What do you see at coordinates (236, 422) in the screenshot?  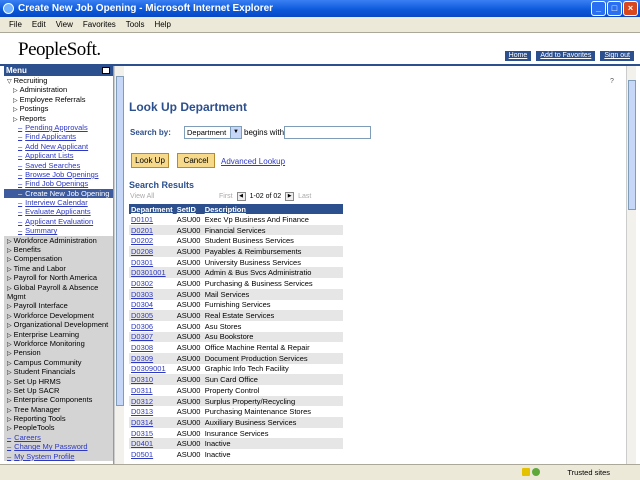 I see `table-row: D0314 ASU00 Auxiliary Business Services` at bounding box center [236, 422].